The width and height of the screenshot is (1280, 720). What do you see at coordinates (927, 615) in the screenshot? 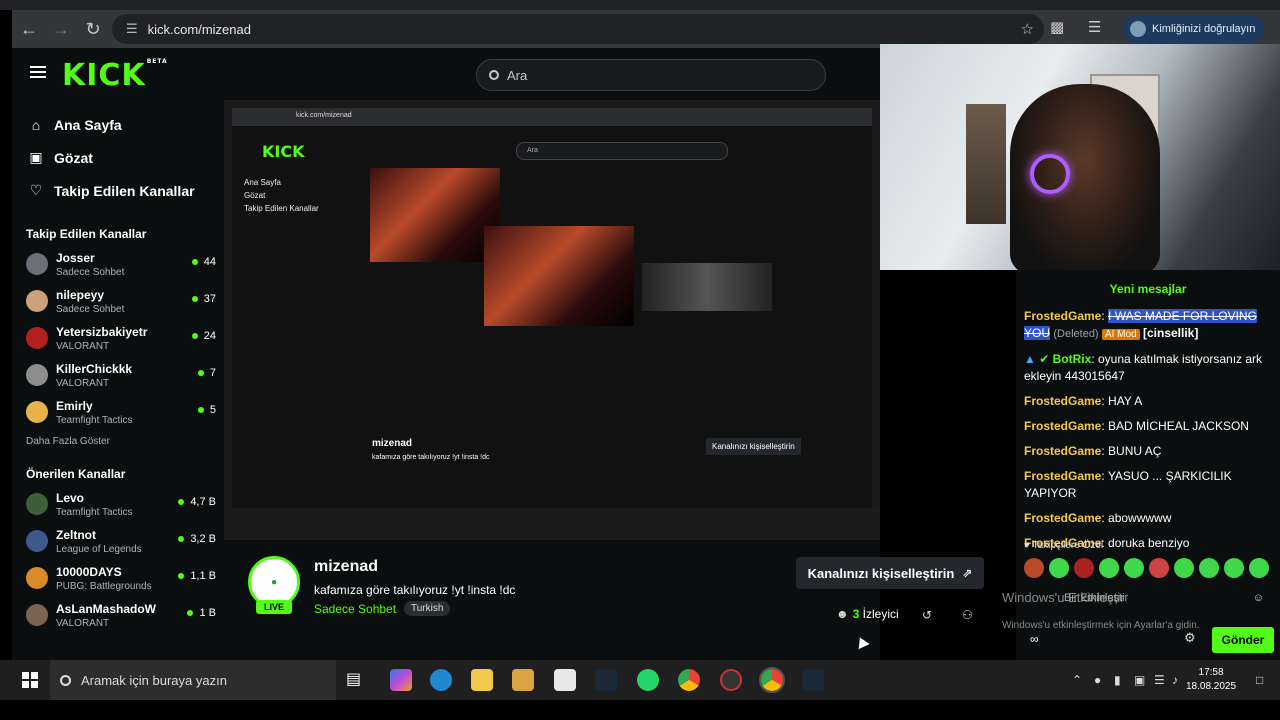
I see `share-icon: ↺` at bounding box center [927, 615].